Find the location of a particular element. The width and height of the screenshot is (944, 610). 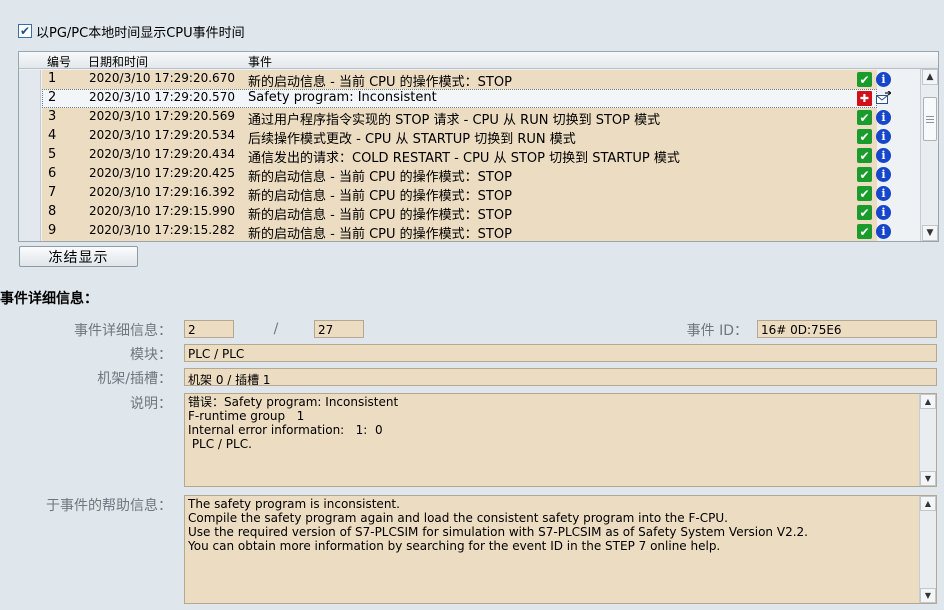

row-number: 5 is located at coordinates (52, 154).